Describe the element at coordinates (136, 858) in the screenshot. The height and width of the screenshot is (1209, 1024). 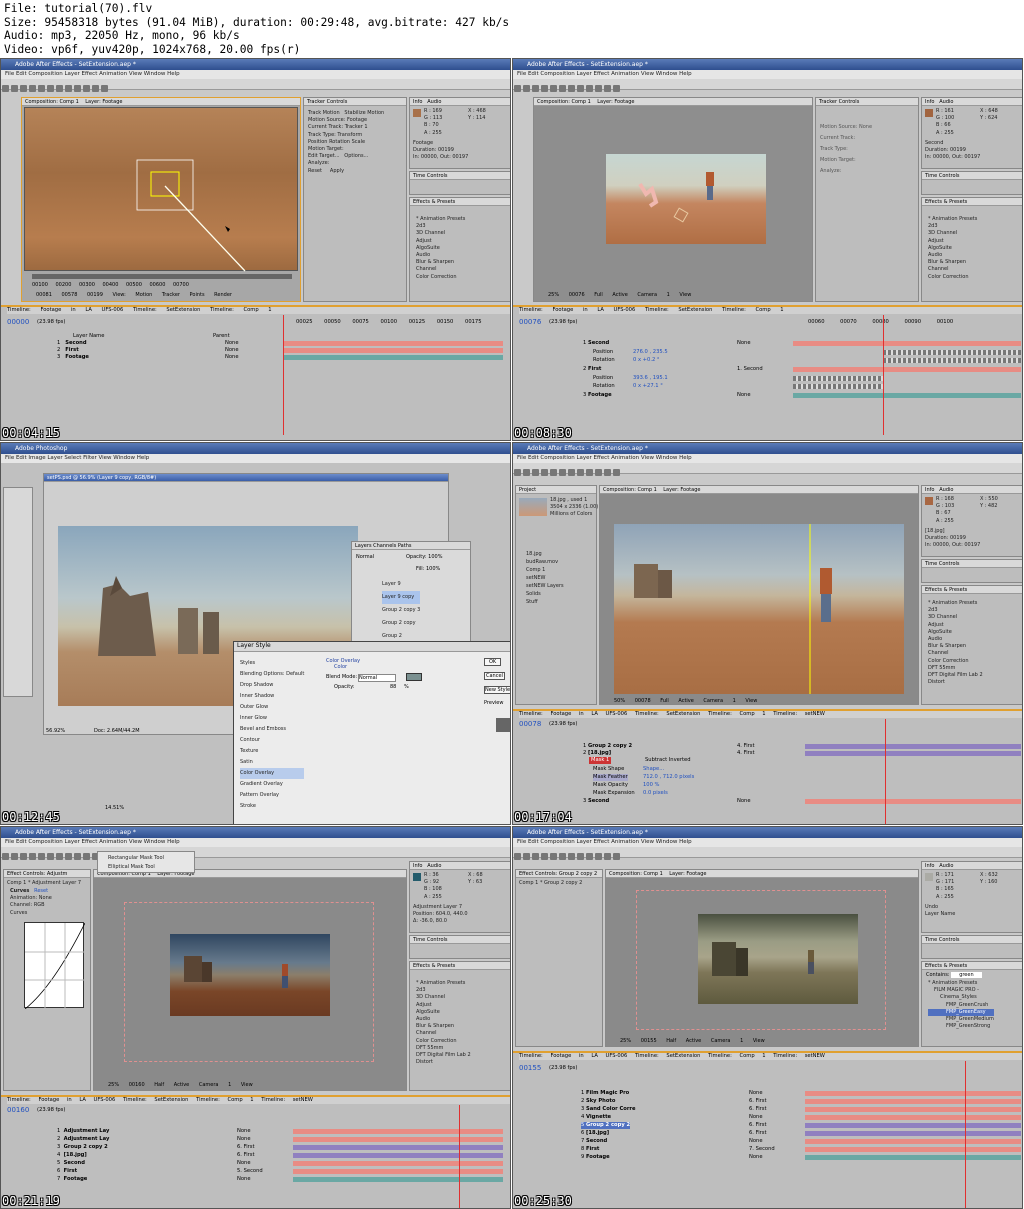
I see `rectangular-mask-tool: Rectangular Mask Tool` at that location.